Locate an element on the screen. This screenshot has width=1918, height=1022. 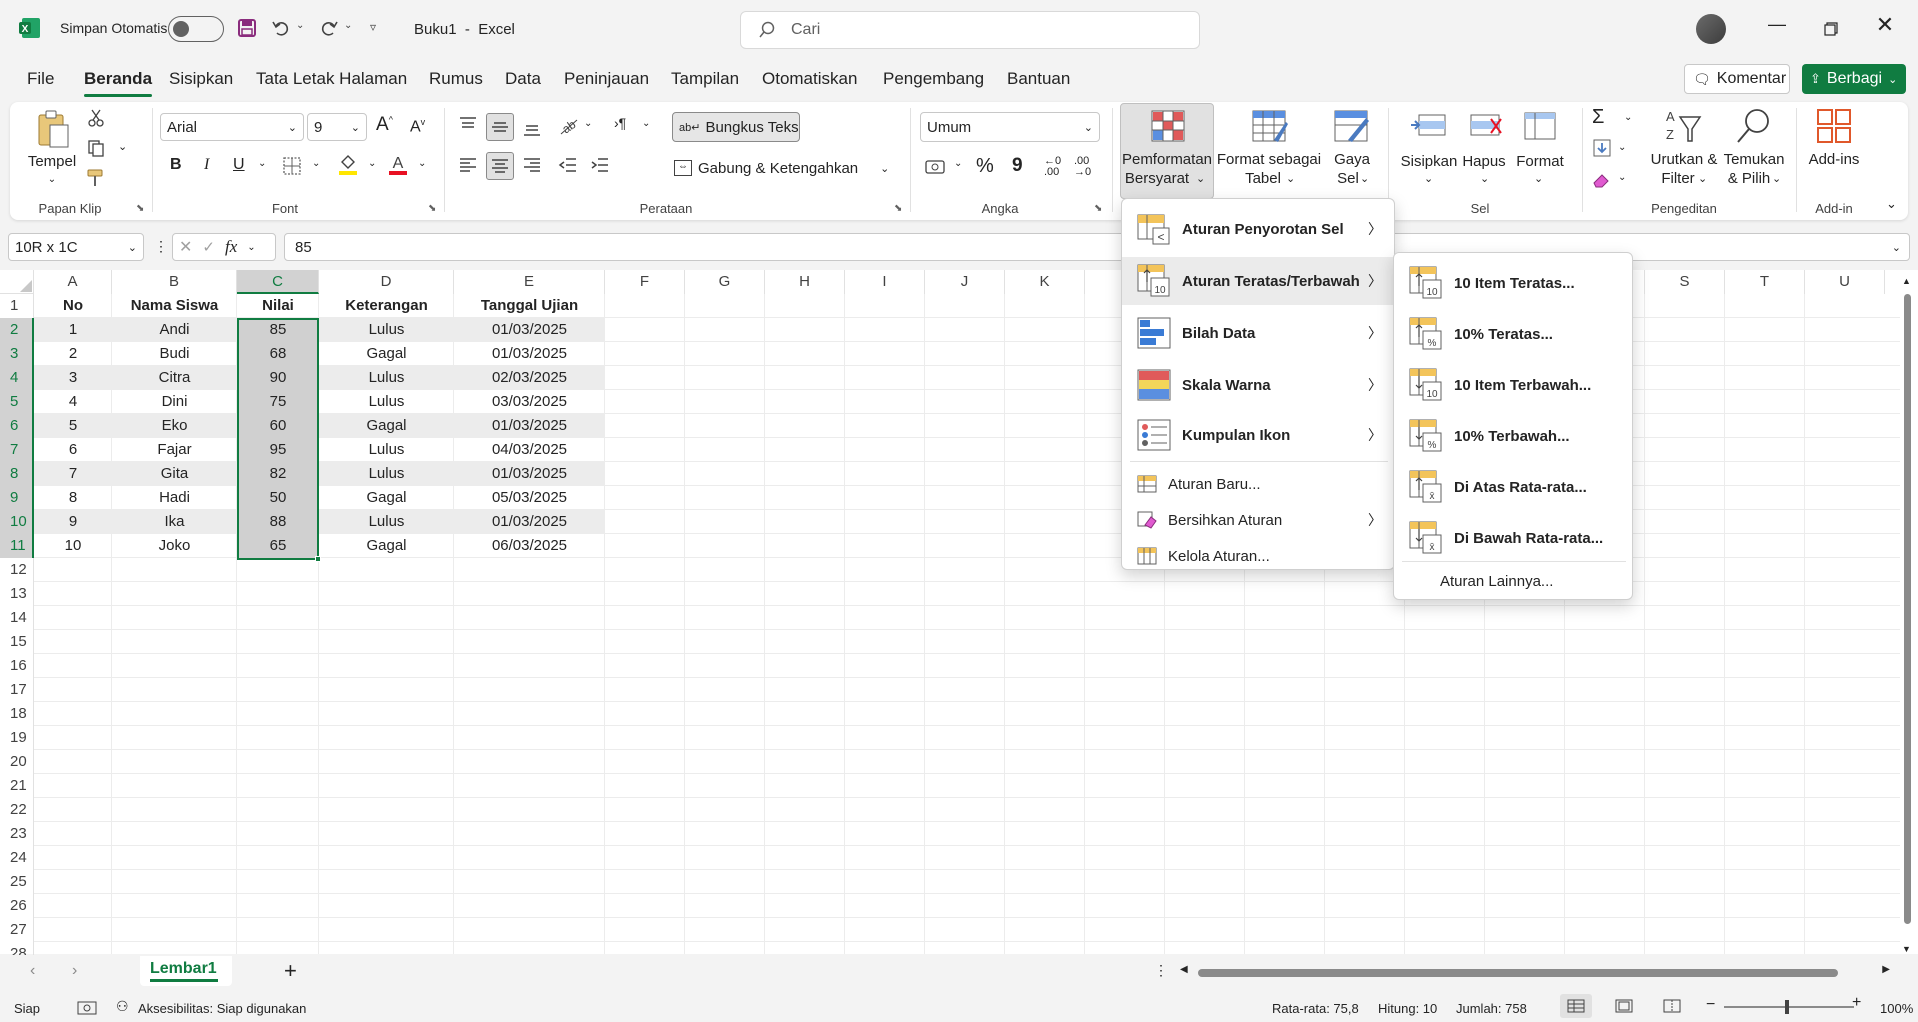
horizontal-scroll-thumb is located at coordinates (1518, 973).